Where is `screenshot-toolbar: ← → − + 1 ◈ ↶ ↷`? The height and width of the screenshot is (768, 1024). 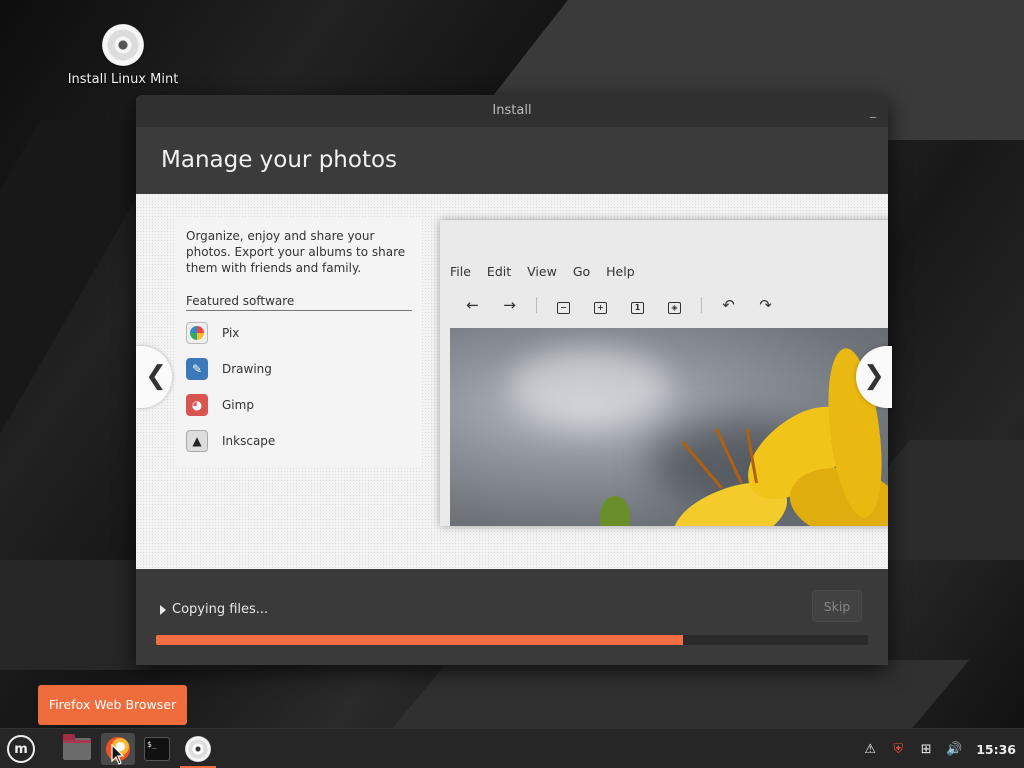 screenshot-toolbar: ← → − + 1 ◈ ↶ ↷ is located at coordinates (619, 305).